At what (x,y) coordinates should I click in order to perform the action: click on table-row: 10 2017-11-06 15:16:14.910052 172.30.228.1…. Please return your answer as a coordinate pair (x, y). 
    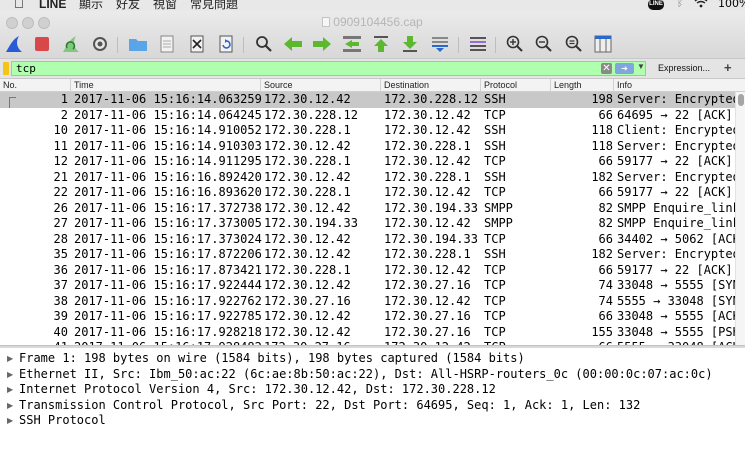
    Looking at the image, I should click on (367, 131).